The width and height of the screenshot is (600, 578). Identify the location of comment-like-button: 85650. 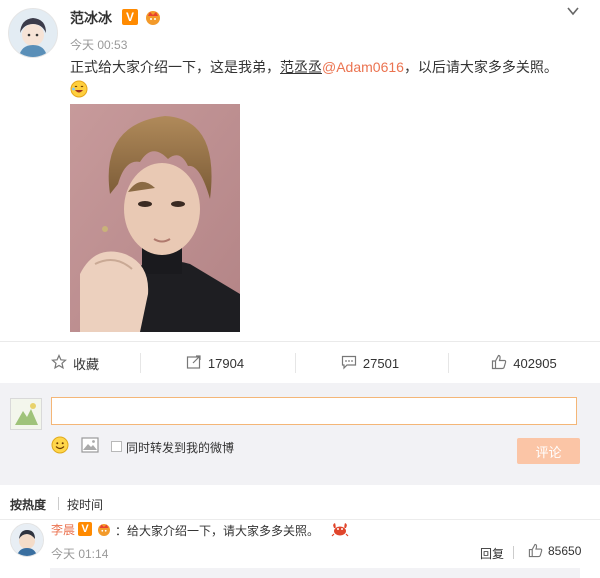
(554, 550).